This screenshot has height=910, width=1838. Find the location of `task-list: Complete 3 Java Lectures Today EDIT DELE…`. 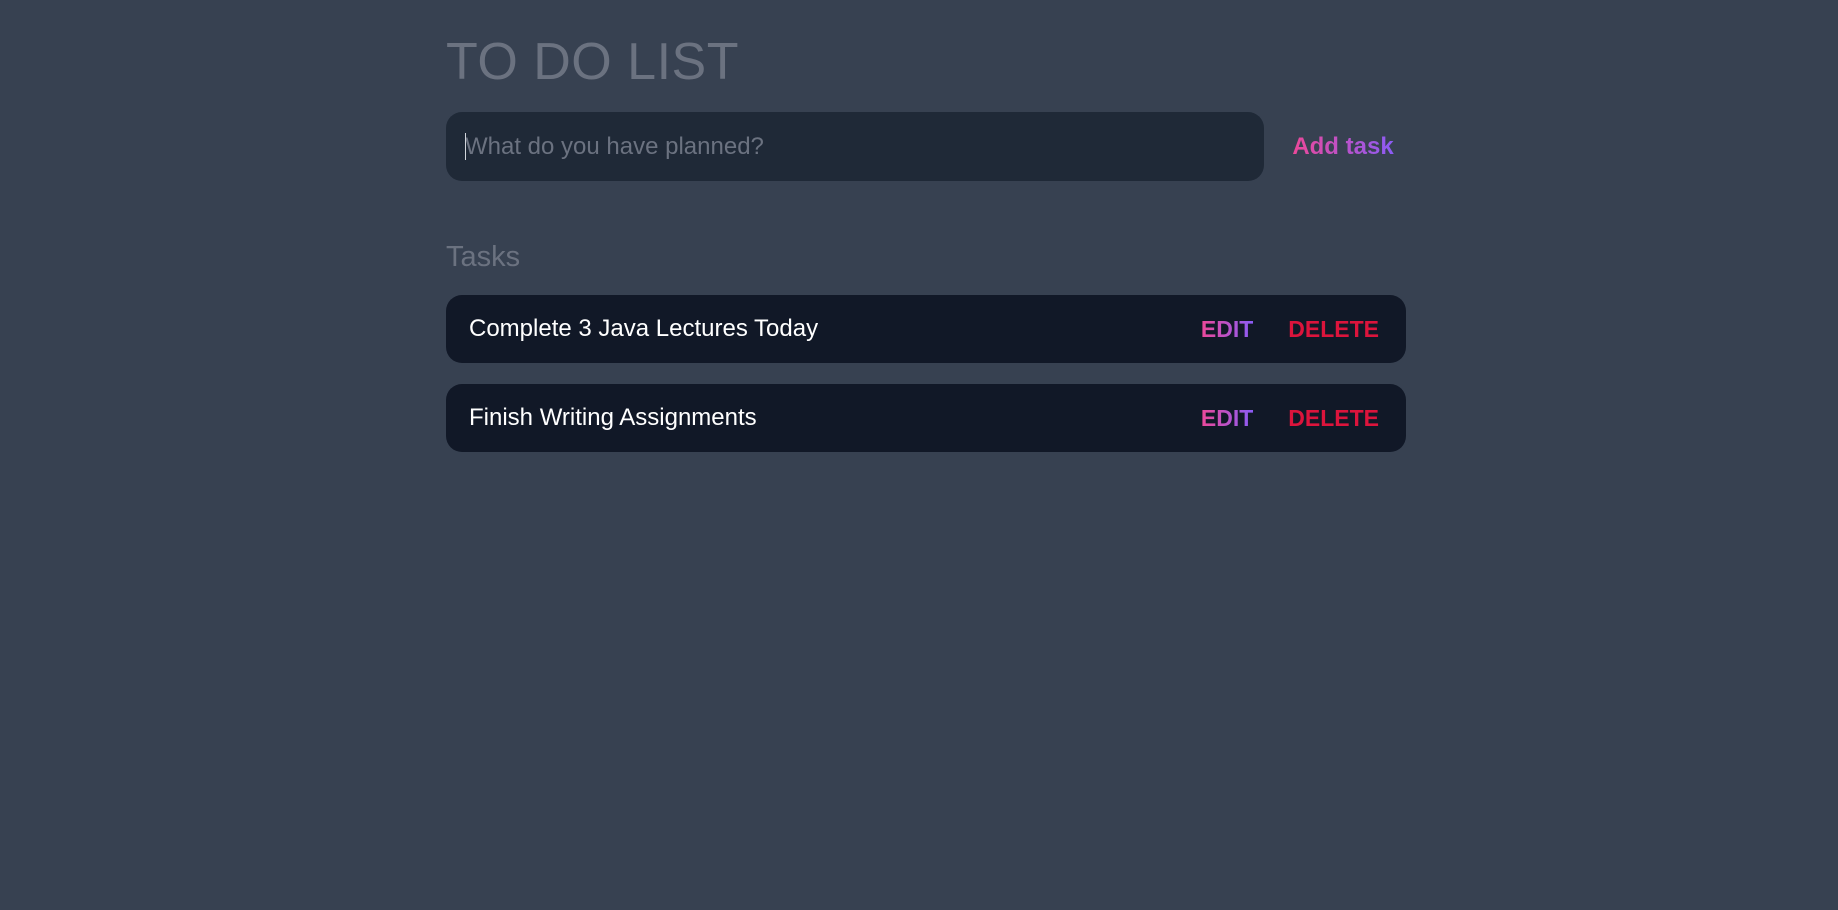

task-list: Complete 3 Java Lectures Today EDIT DELE… is located at coordinates (926, 384).